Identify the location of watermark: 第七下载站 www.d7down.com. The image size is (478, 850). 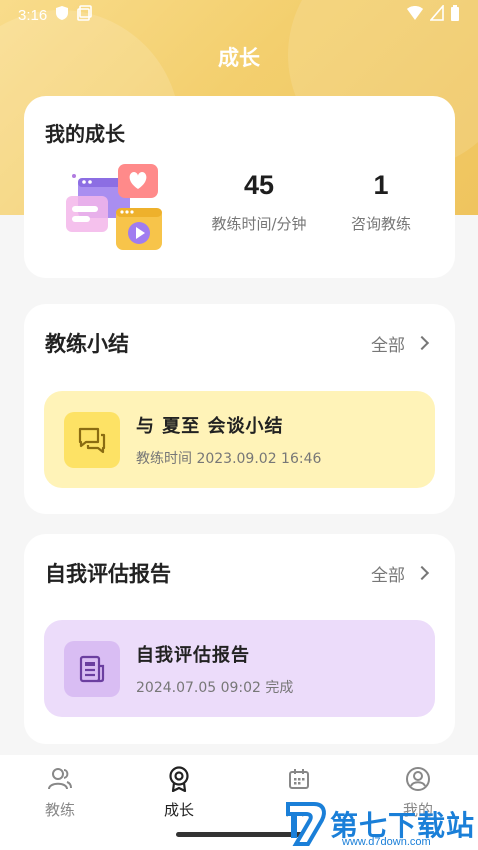
(381, 824).